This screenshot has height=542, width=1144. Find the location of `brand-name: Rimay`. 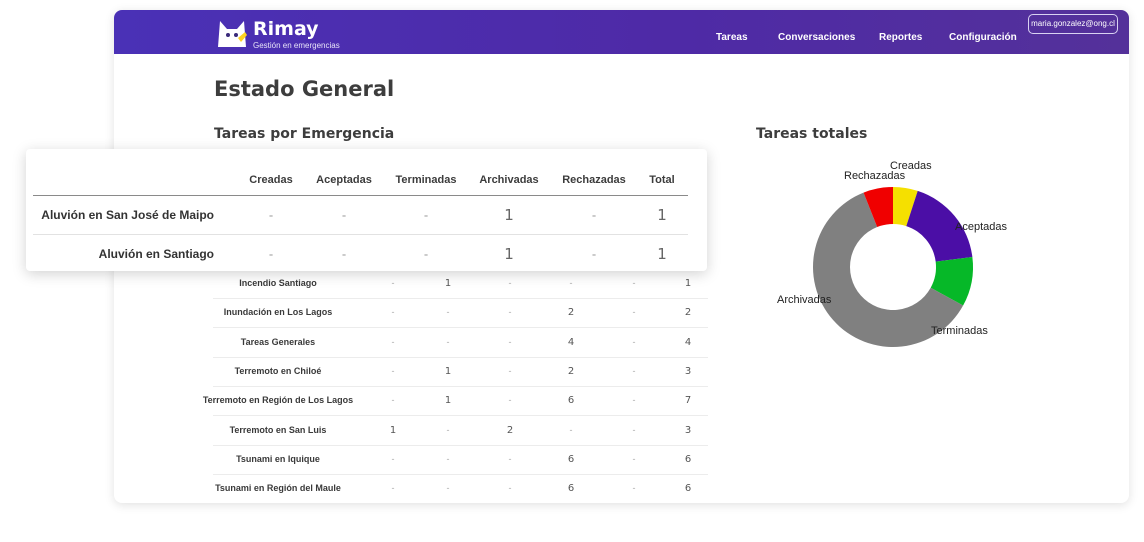

brand-name: Rimay is located at coordinates (286, 29).